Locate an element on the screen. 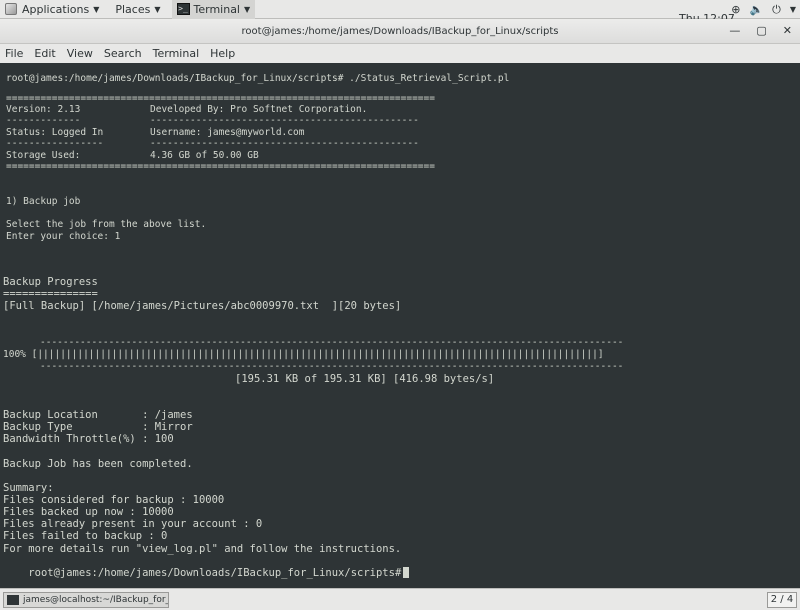 This screenshot has width=800, height=610. menu-file: File is located at coordinates (14, 53).